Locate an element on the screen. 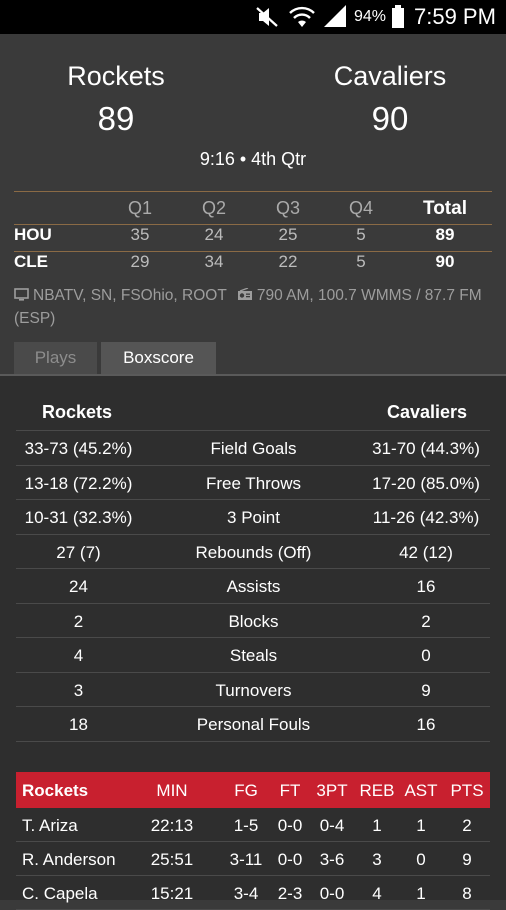  total-score: 89 is located at coordinates (445, 234).